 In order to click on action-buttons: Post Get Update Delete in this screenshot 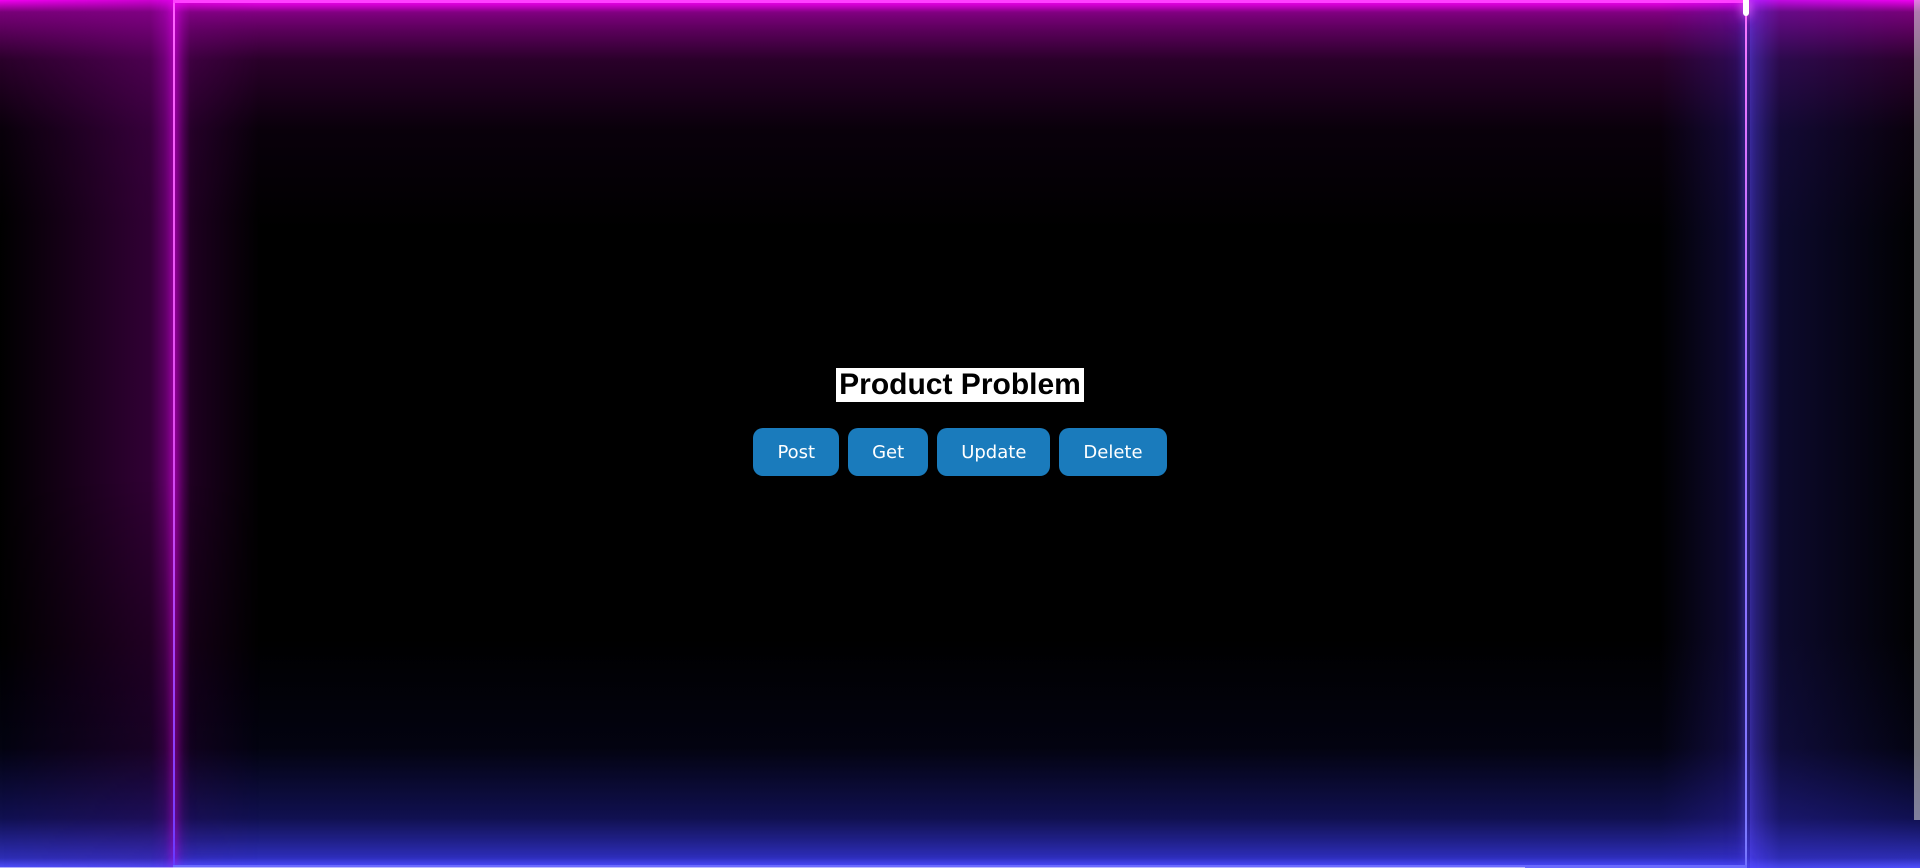, I will do `click(960, 452)`.